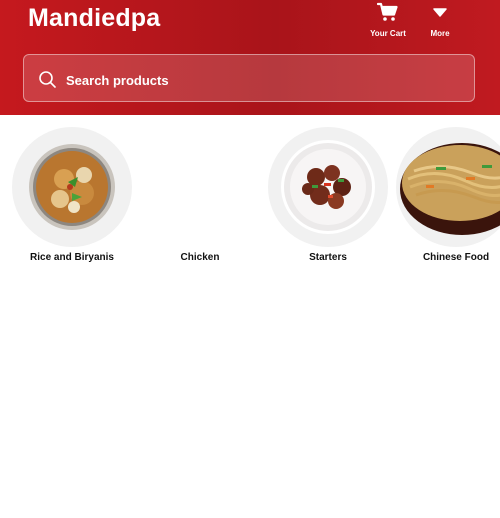 This screenshot has height=518, width=500. I want to click on category-name: Starters, so click(328, 257).